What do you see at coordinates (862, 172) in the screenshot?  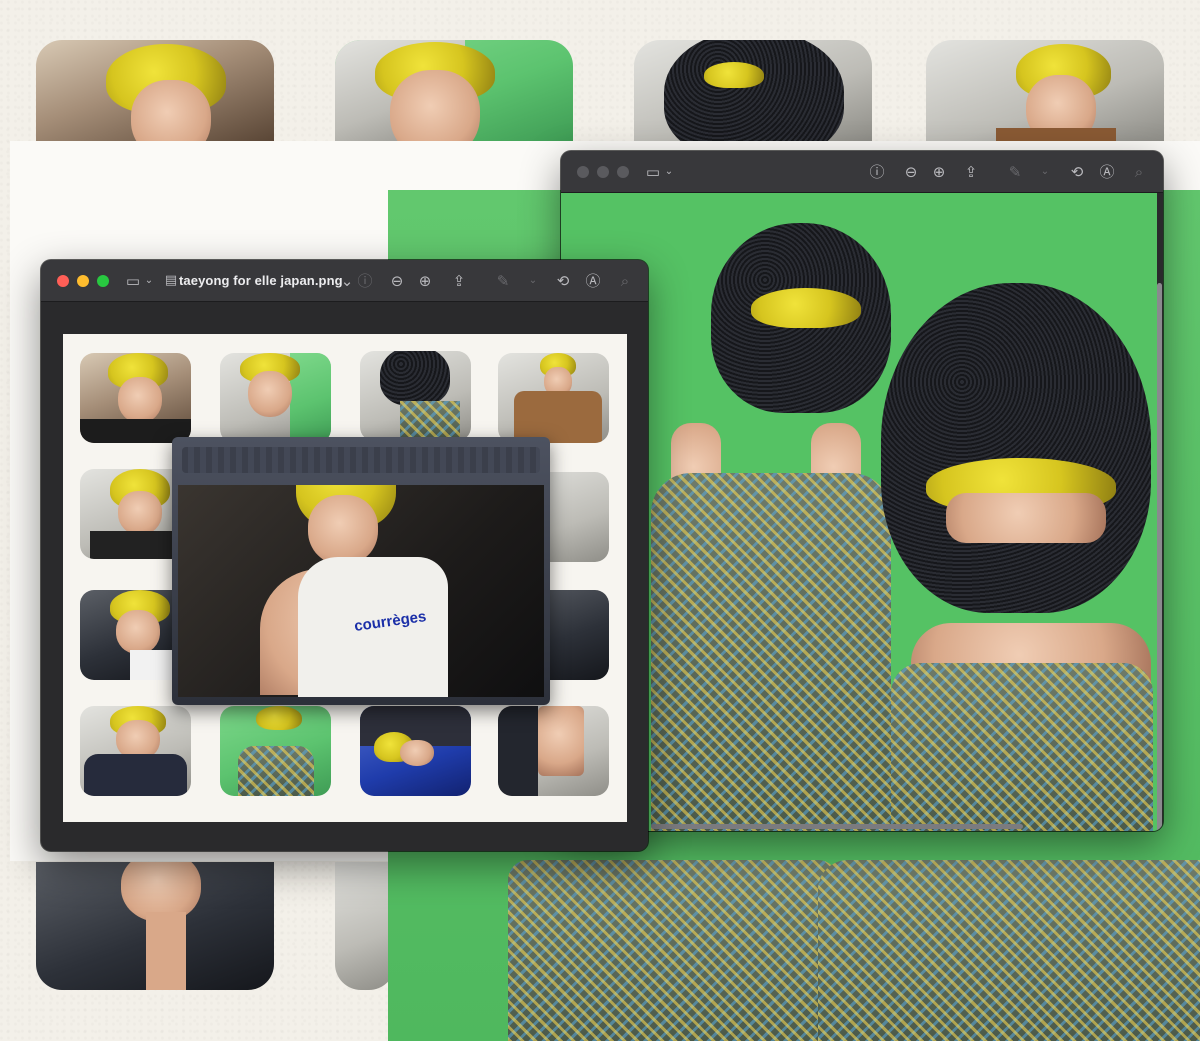 I see `titlebar: ▭ ⌄ ⓘ ⊖ ⊕ ⇪ ✎ ⌄ ⟲ Ⓐ ⌕` at bounding box center [862, 172].